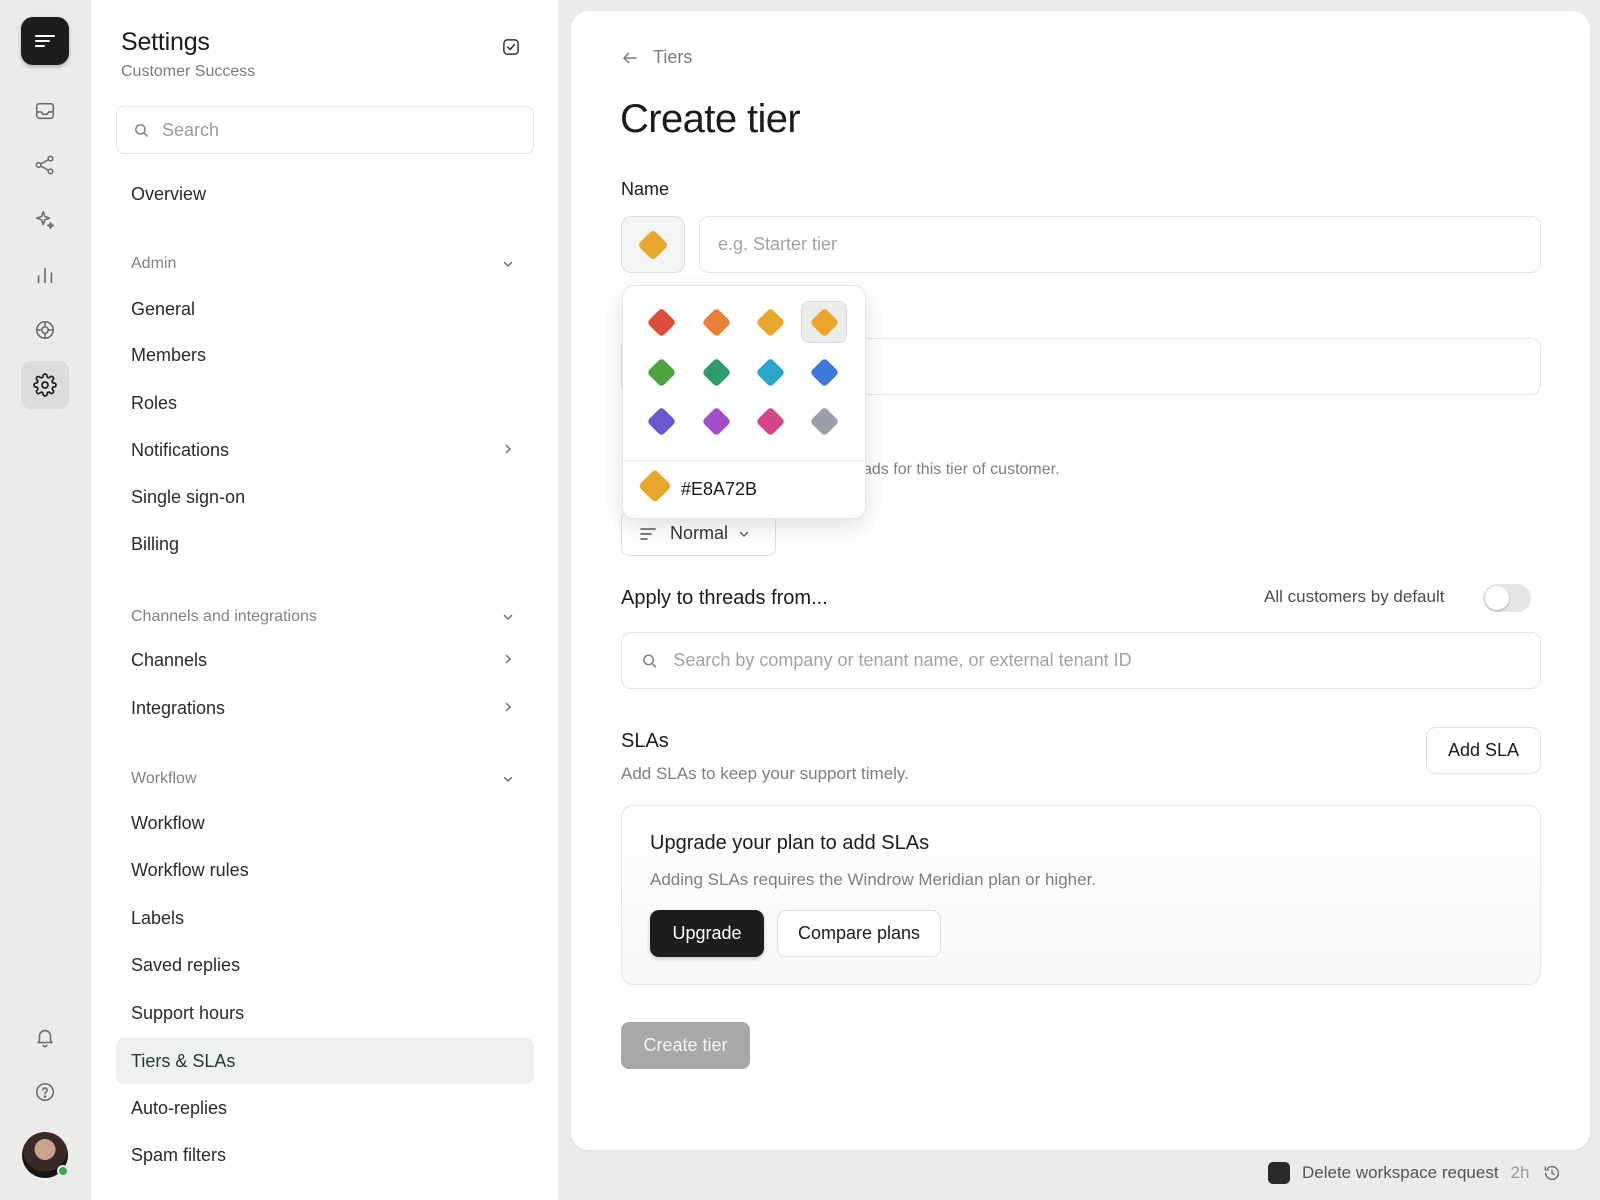 This screenshot has height=1200, width=1600. I want to click on name-label: Name, so click(645, 189).